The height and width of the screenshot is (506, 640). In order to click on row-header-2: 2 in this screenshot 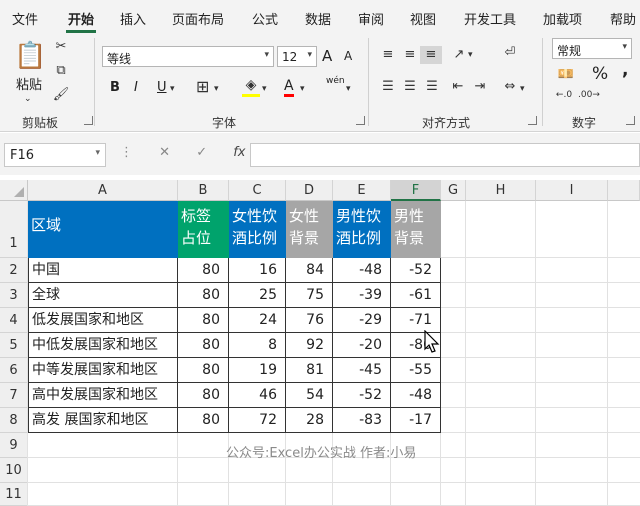, I will do `click(14, 270)`.